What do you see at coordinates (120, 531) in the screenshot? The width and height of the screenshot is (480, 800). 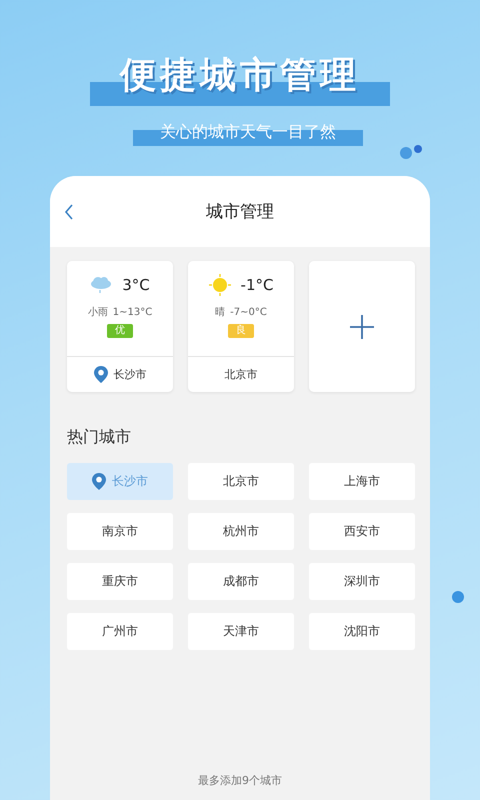 I see `city-chip: 南京市` at bounding box center [120, 531].